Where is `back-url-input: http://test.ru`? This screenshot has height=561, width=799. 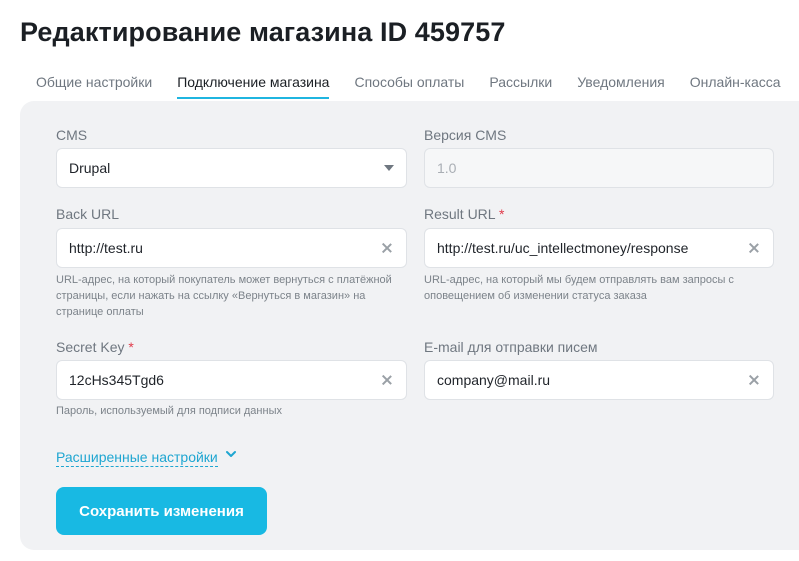
back-url-input: http://test.ru is located at coordinates (231, 248).